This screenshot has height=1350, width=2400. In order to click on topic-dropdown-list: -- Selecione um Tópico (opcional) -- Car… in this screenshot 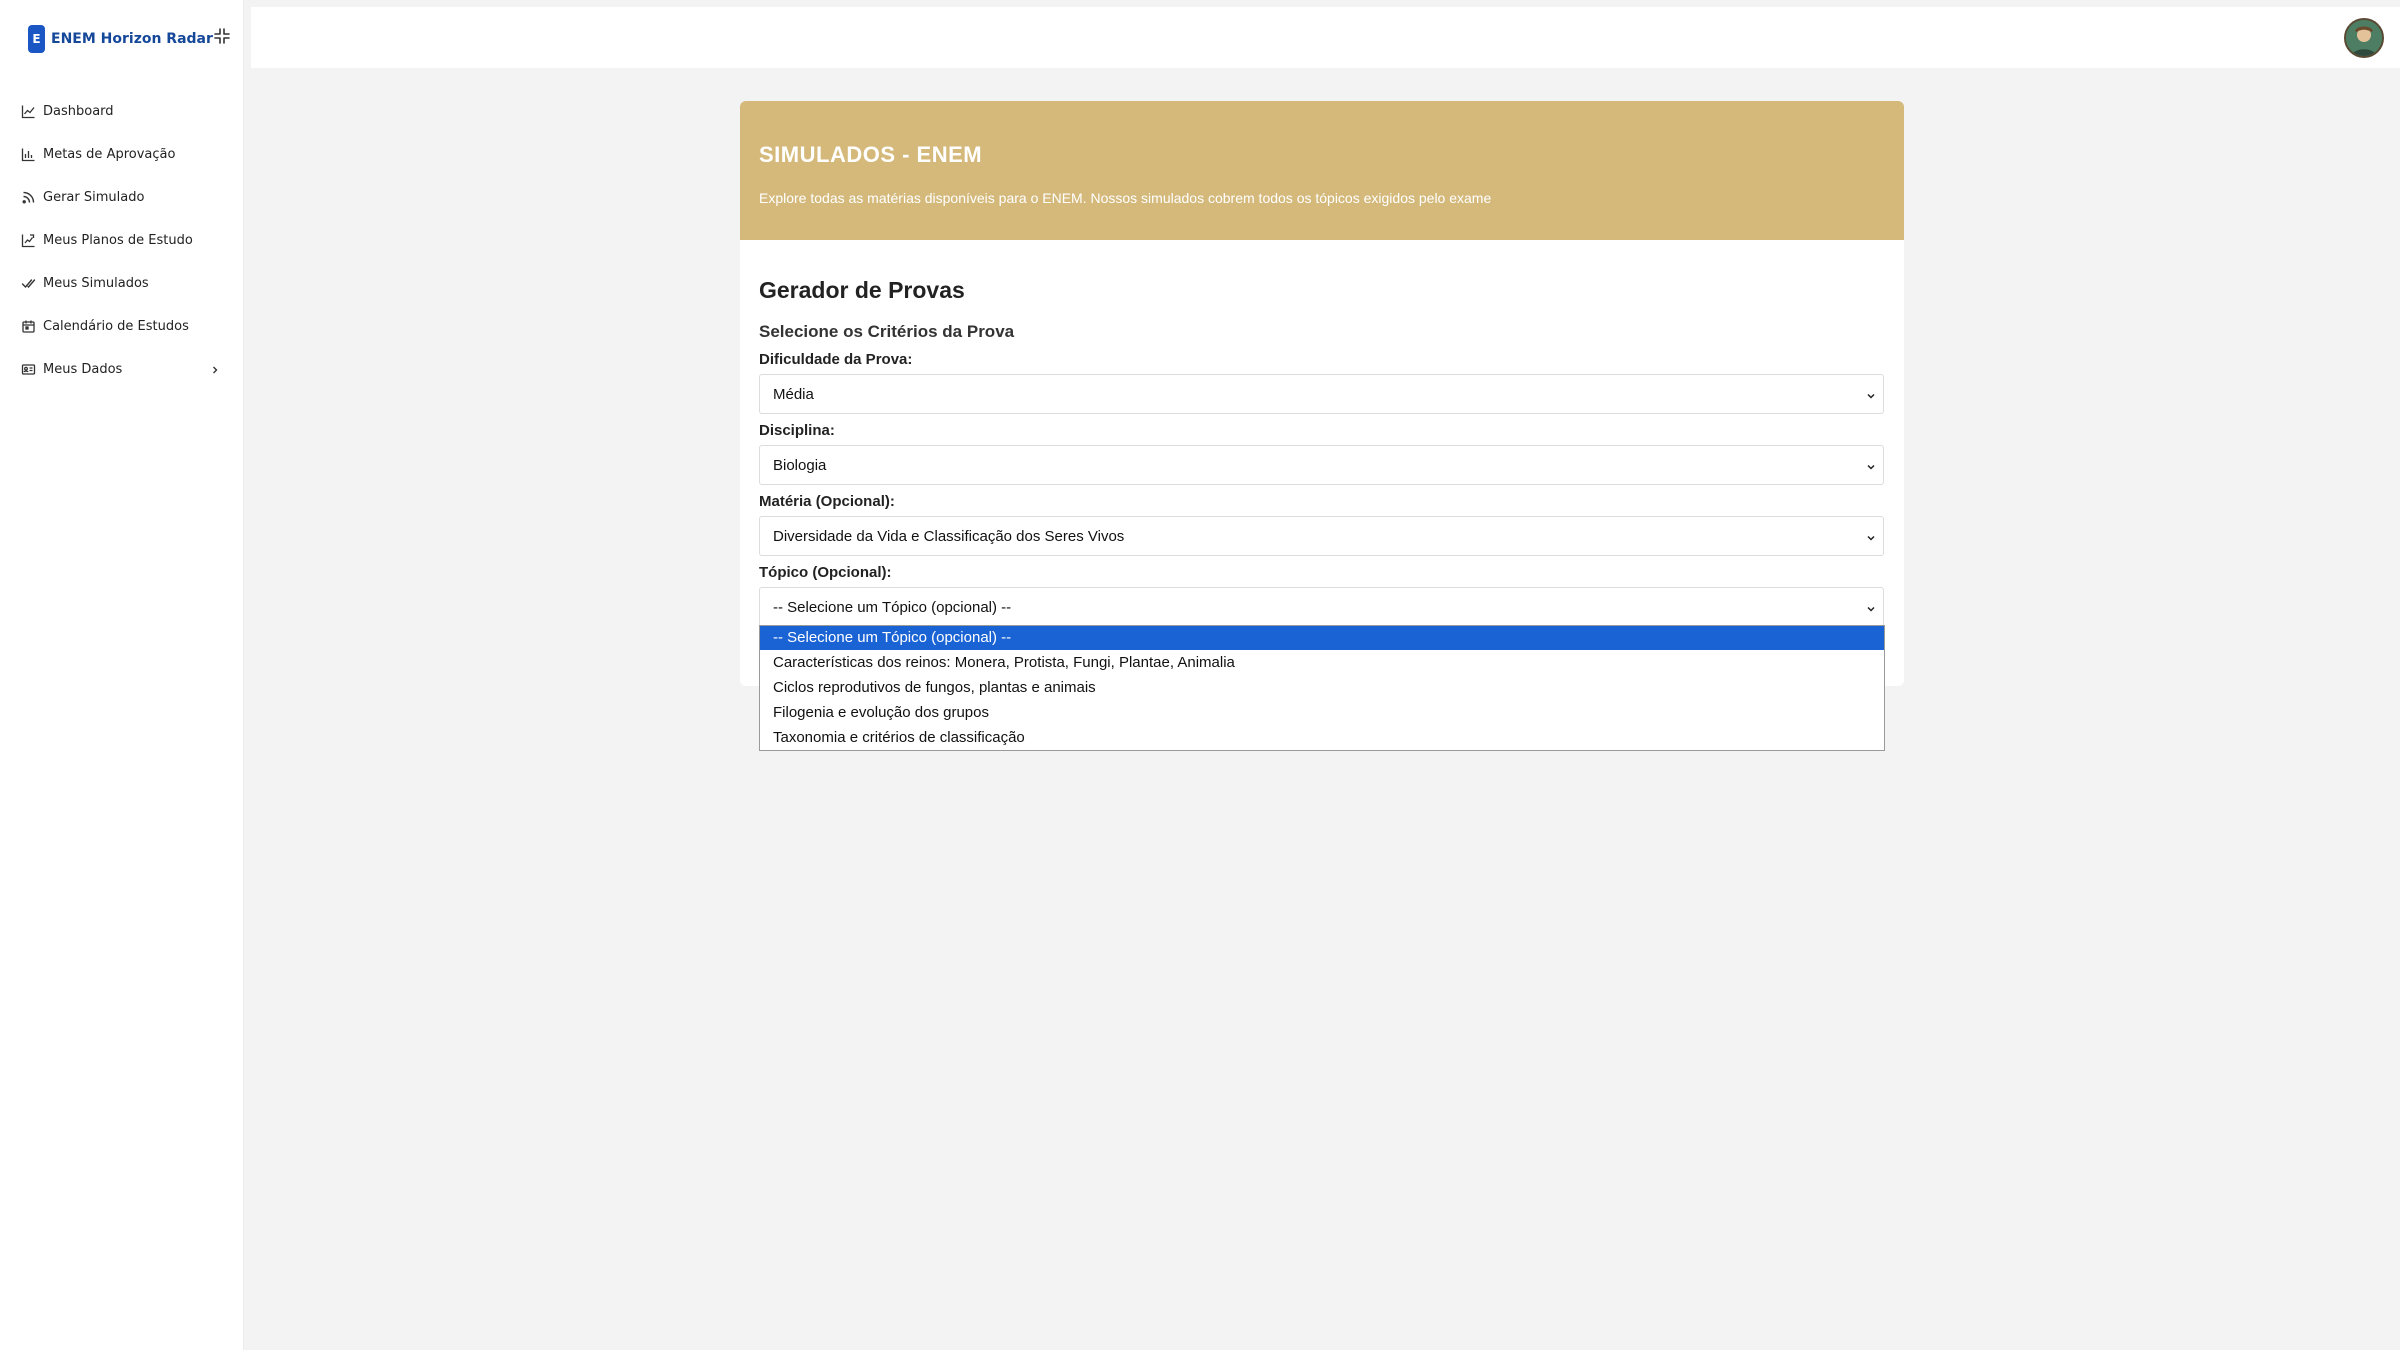, I will do `click(1322, 688)`.